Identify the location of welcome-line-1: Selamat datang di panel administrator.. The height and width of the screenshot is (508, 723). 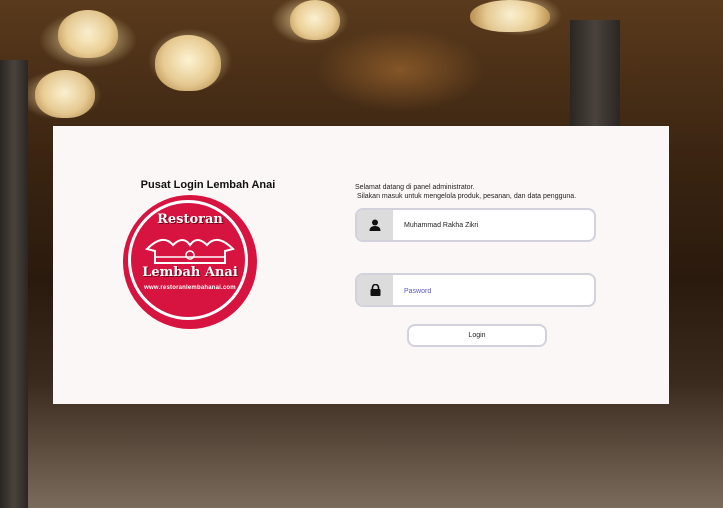
(415, 187).